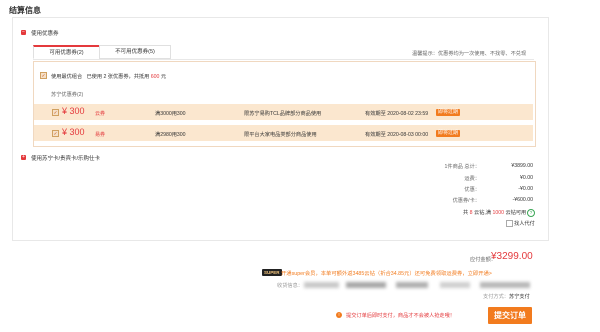 The image size is (600, 332). Describe the element at coordinates (170, 114) in the screenshot. I see `coupon-condition: 满3000用300` at that location.